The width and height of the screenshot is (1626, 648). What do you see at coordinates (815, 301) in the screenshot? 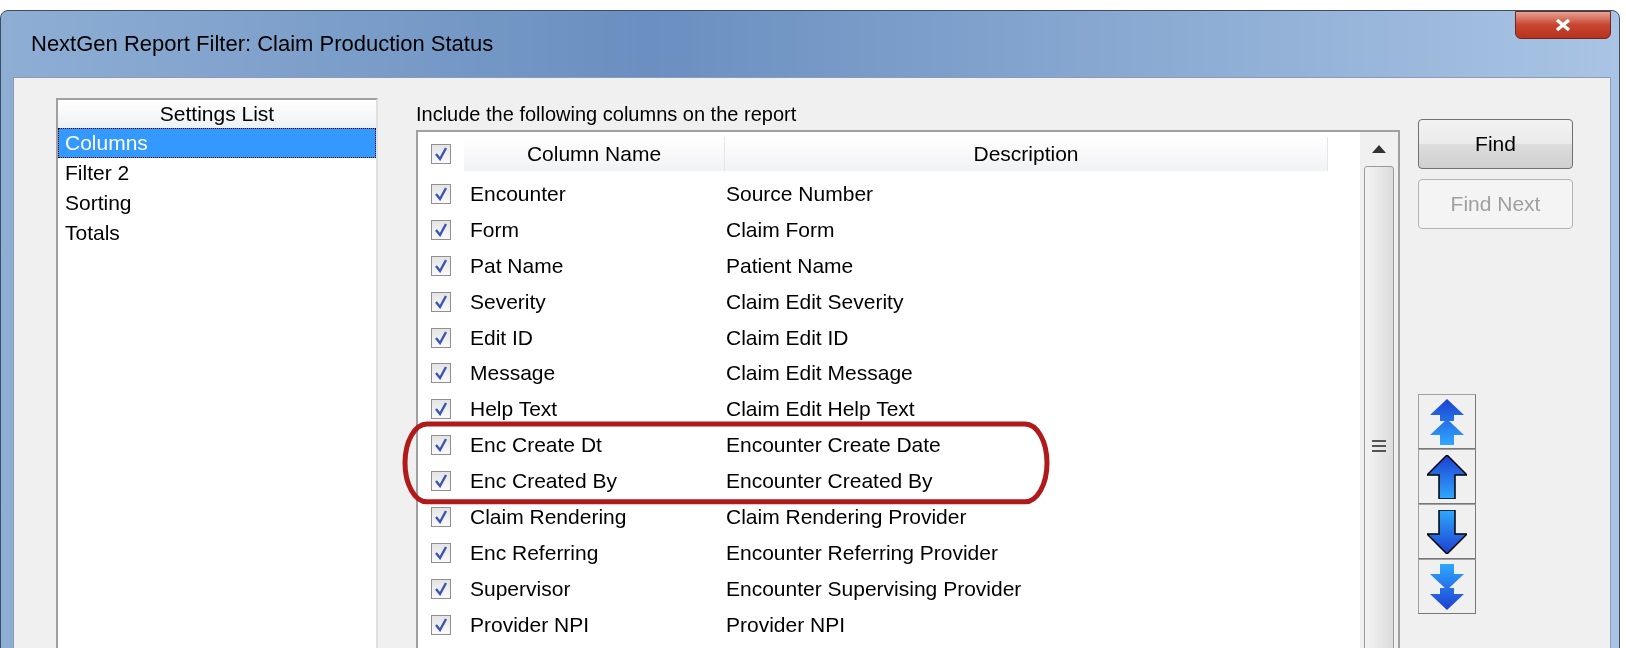
I see `table-cell-text: Claim Edit Severity` at bounding box center [815, 301].